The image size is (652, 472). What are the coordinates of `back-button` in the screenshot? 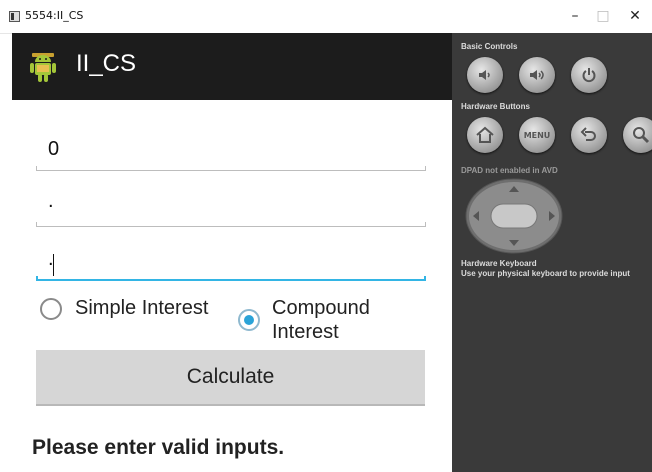 It's located at (589, 135).